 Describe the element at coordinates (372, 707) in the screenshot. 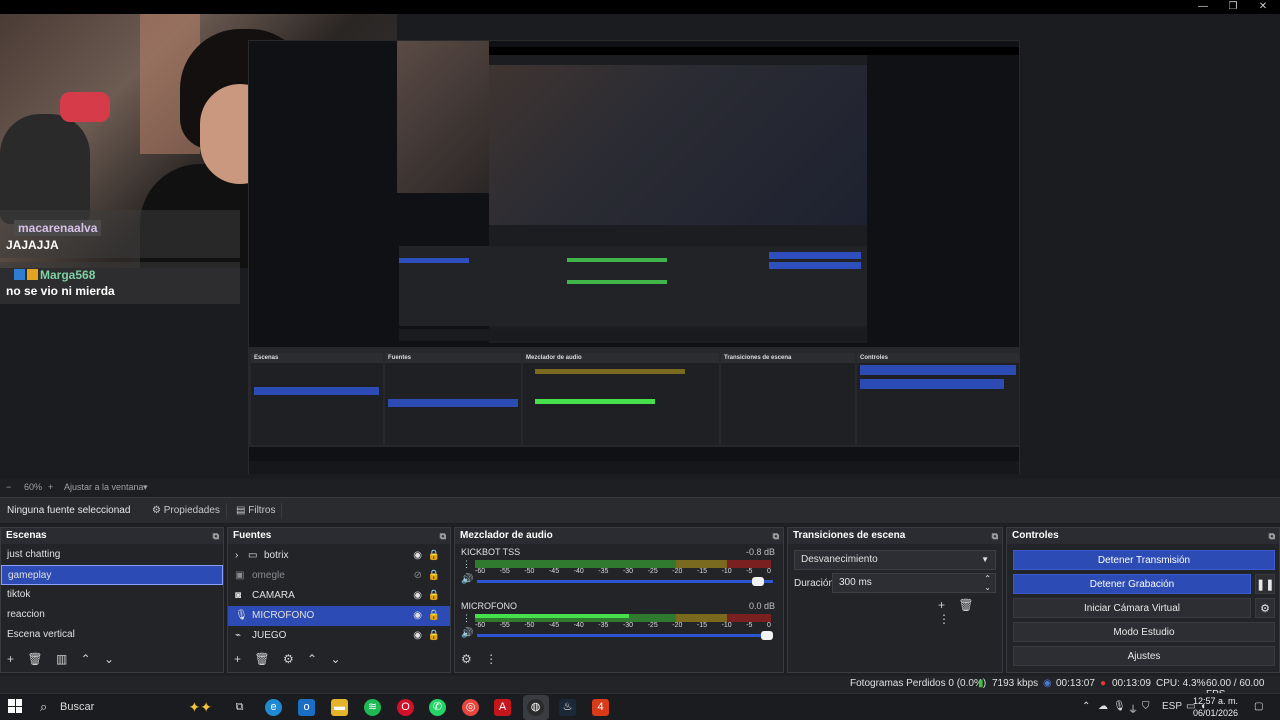

I see `spotify-icon: ≋` at that location.